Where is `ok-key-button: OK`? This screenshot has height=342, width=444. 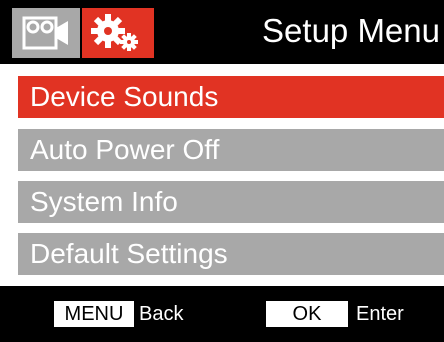
ok-key-button: OK is located at coordinates (307, 314).